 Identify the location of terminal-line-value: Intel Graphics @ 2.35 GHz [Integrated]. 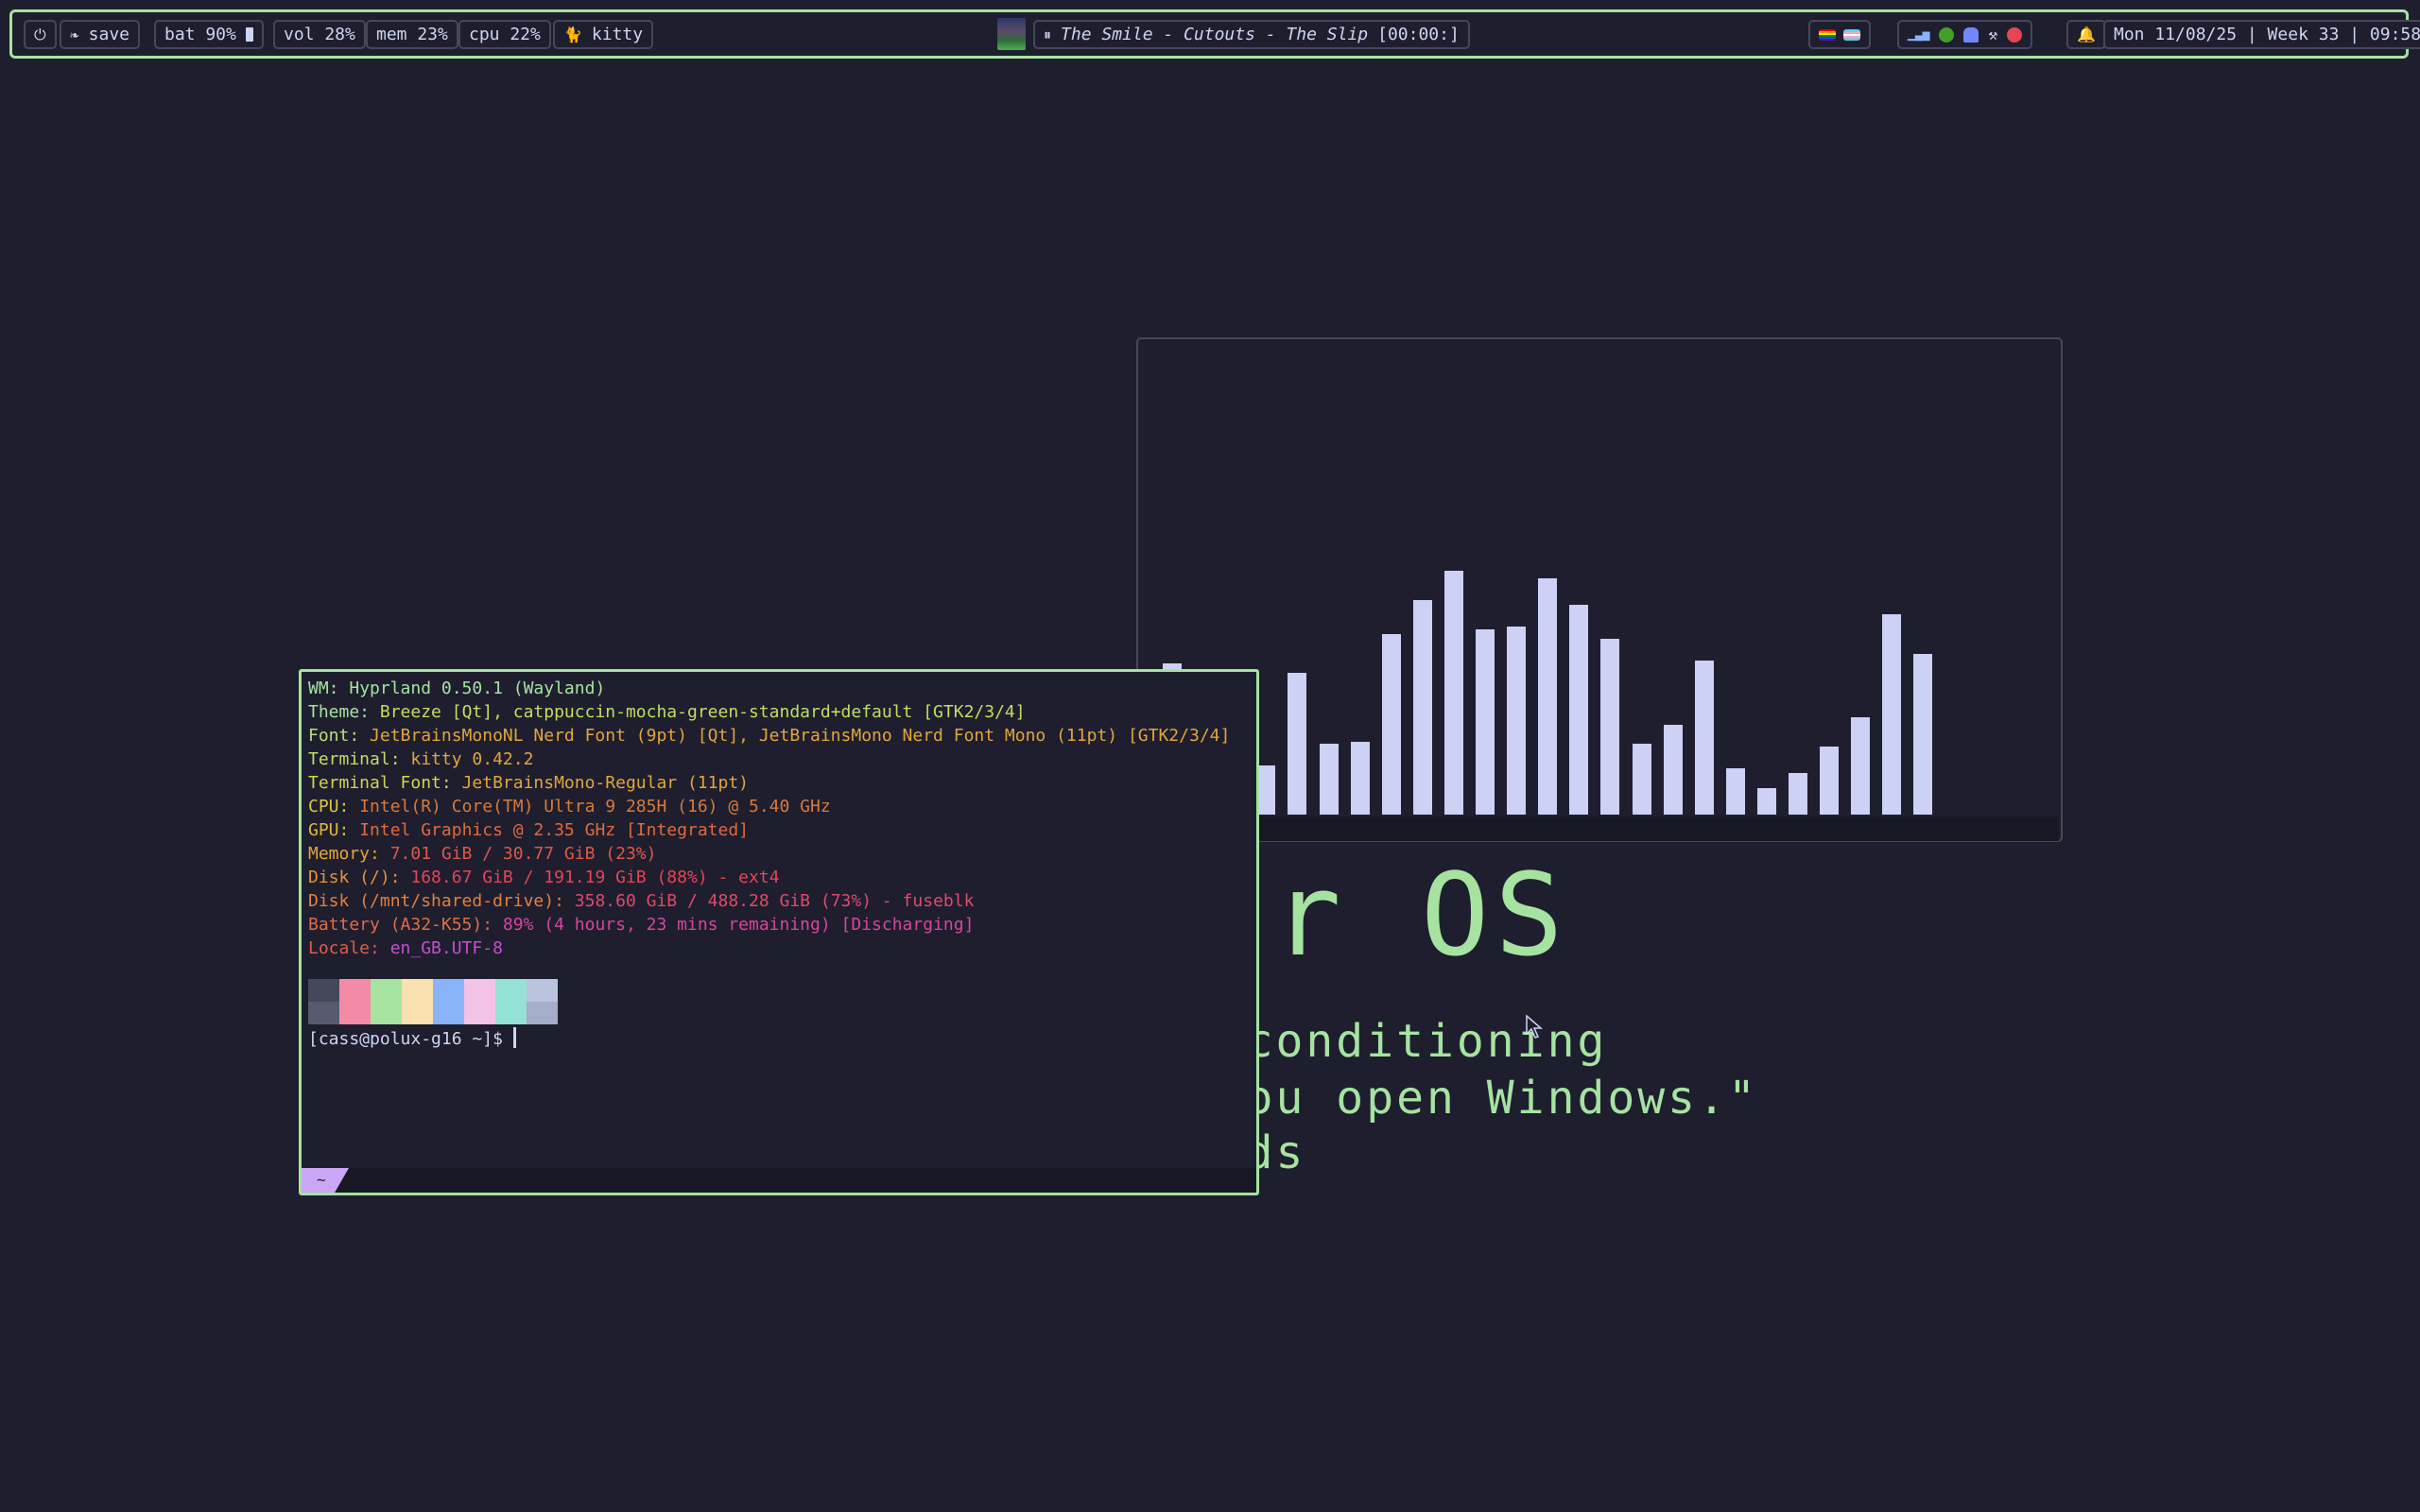
(549, 830).